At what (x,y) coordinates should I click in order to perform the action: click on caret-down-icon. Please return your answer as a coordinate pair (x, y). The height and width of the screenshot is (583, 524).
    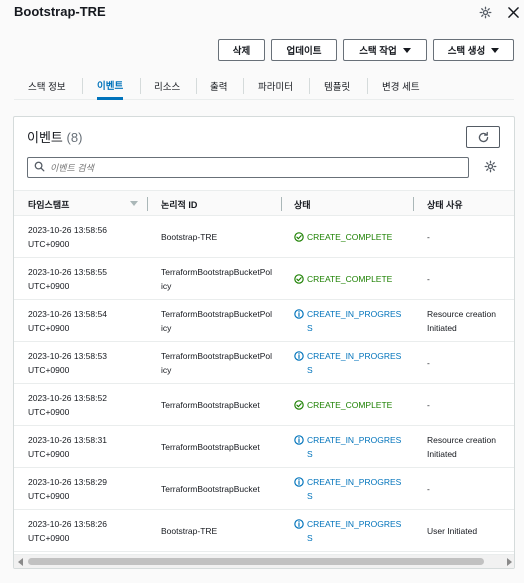
    Looking at the image, I should click on (406, 50).